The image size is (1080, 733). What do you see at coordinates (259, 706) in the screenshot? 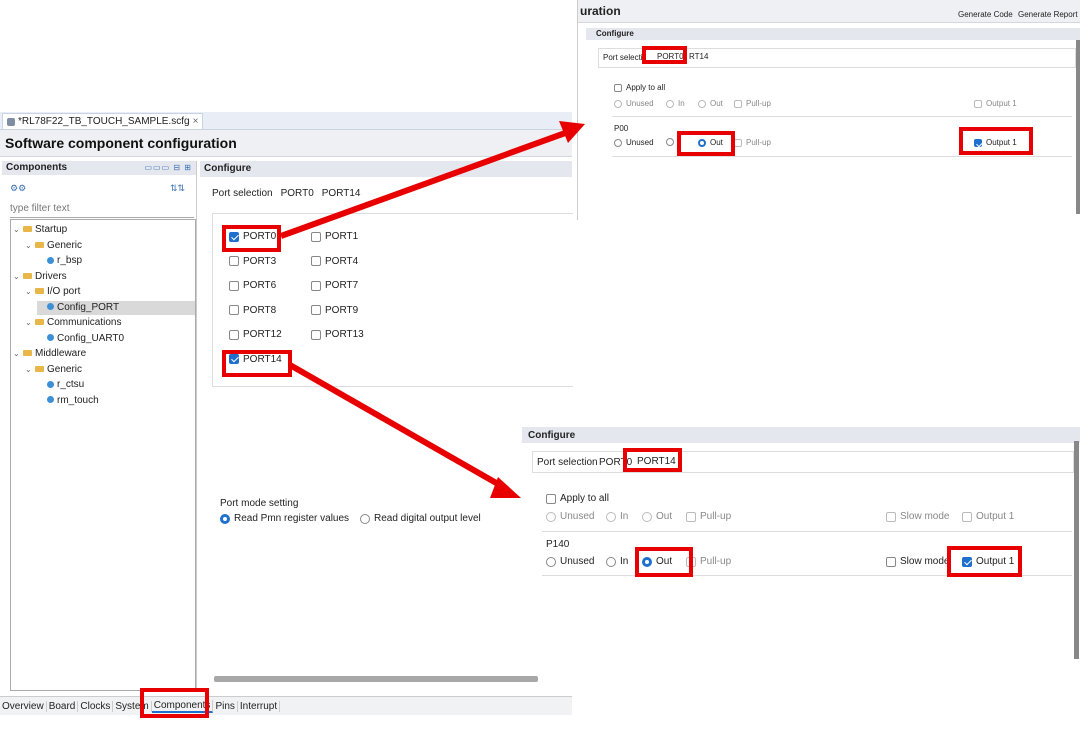
I see `bottom-tab-interrupt: Interrupt` at bounding box center [259, 706].